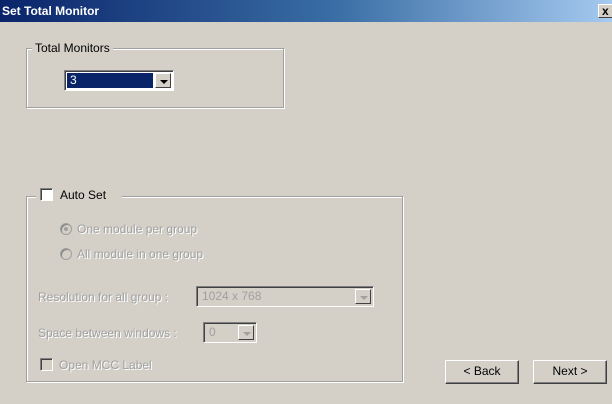  I want to click on radio-all-module-in-one-group, so click(66, 254).